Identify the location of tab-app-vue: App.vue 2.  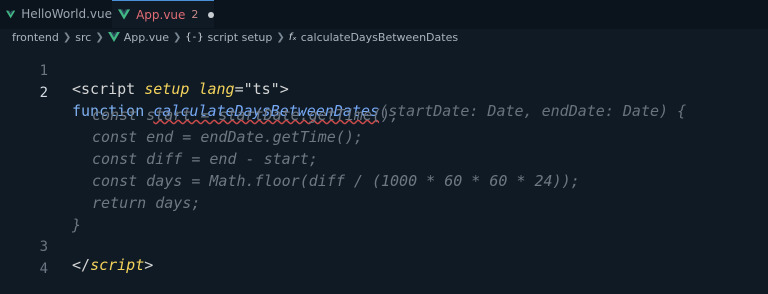
(163, 14).